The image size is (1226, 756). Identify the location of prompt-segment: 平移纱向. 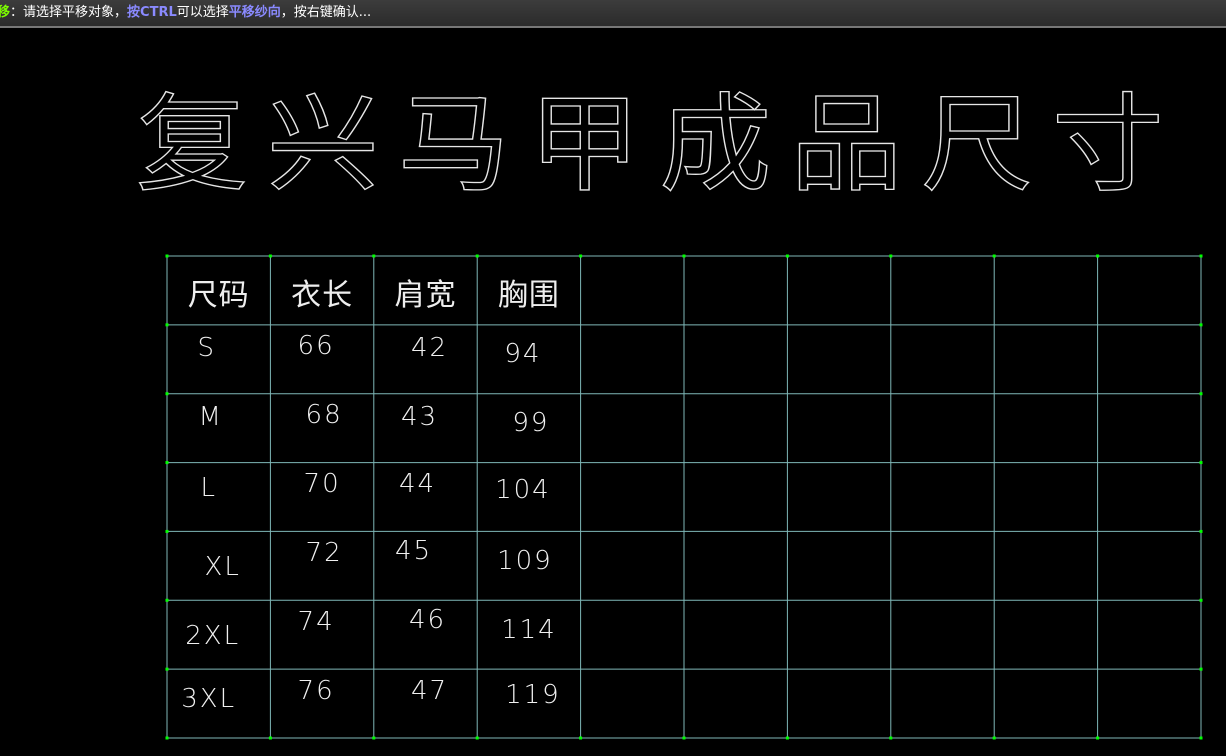
(254, 12).